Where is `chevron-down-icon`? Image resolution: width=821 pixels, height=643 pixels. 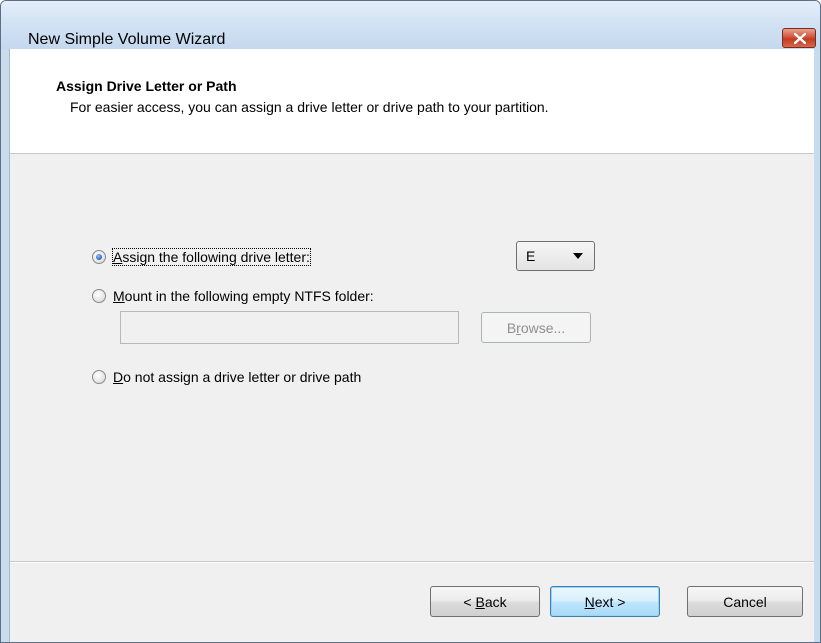 chevron-down-icon is located at coordinates (578, 256).